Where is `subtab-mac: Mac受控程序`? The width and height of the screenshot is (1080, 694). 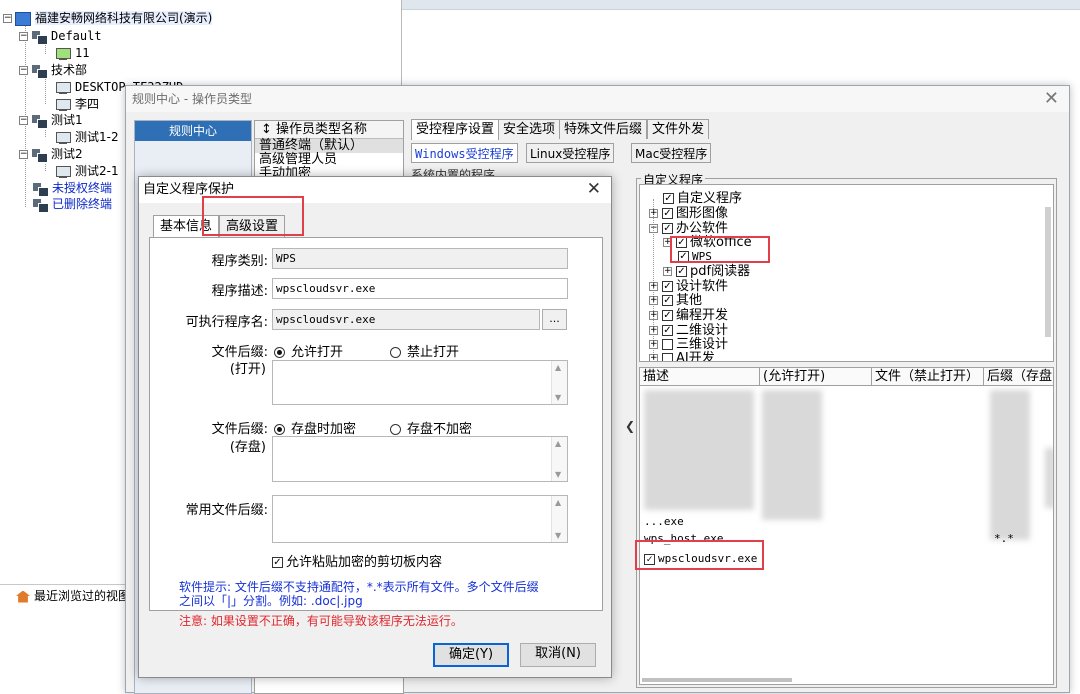 subtab-mac: Mac受控程序 is located at coordinates (671, 153).